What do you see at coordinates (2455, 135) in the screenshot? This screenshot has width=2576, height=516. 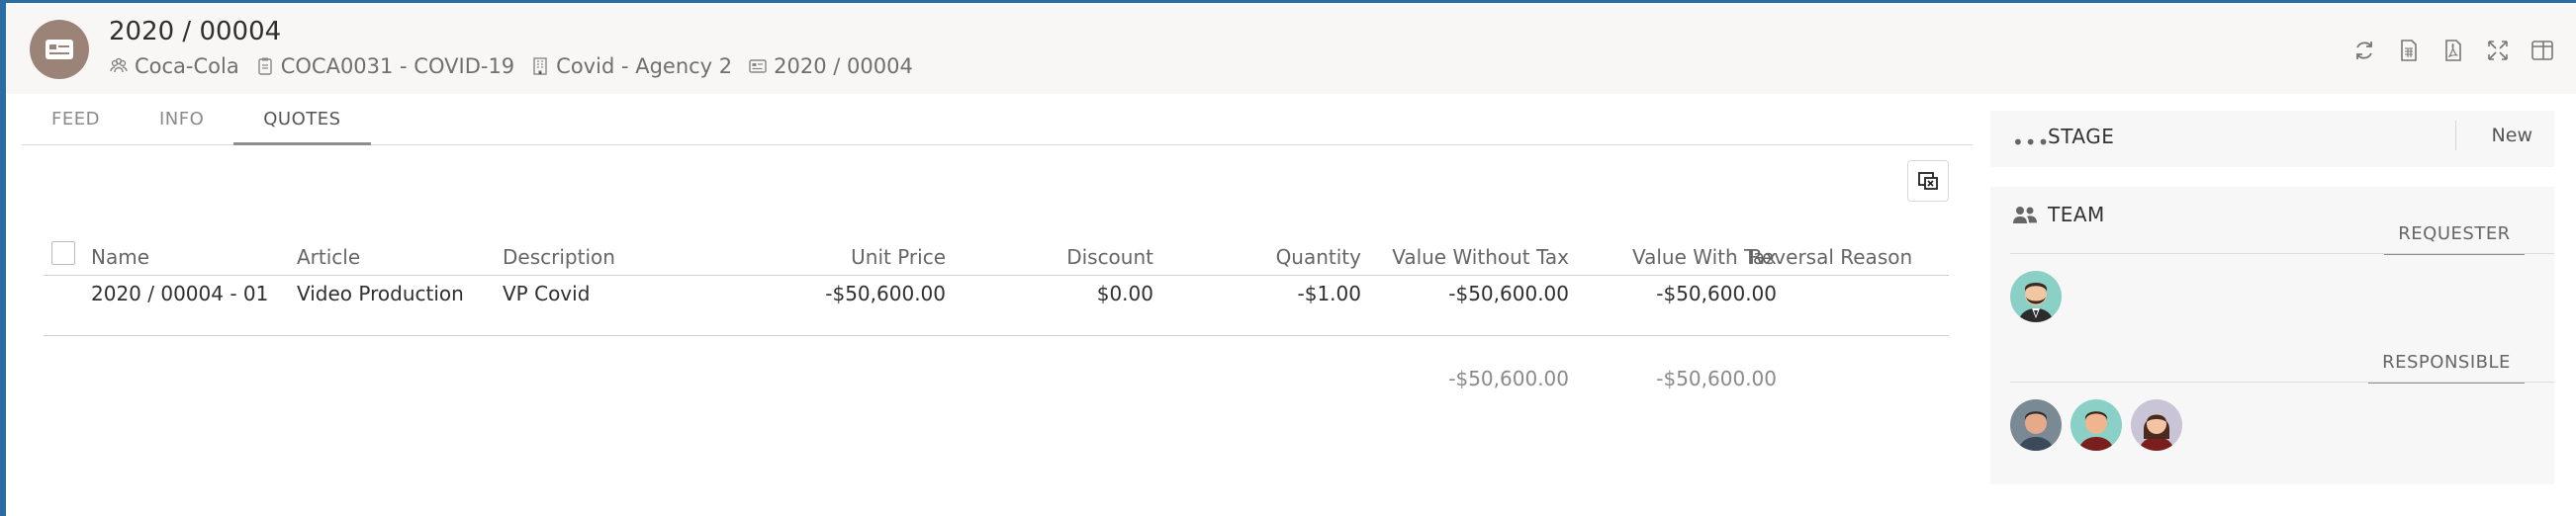 I see `stage-divider` at bounding box center [2455, 135].